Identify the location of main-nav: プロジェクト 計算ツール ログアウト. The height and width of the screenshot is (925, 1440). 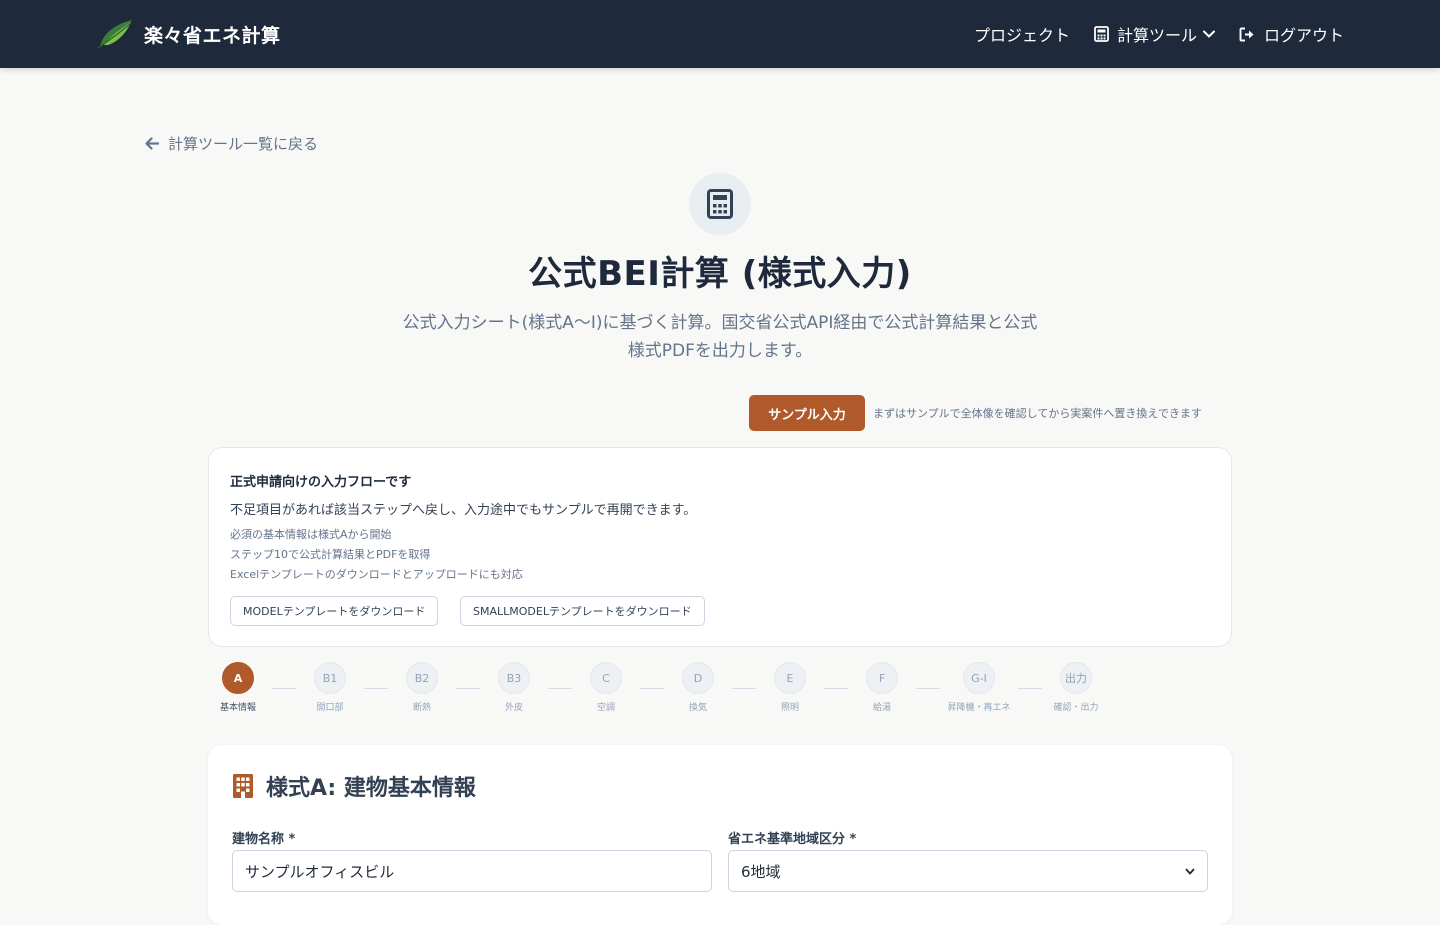
(1147, 34).